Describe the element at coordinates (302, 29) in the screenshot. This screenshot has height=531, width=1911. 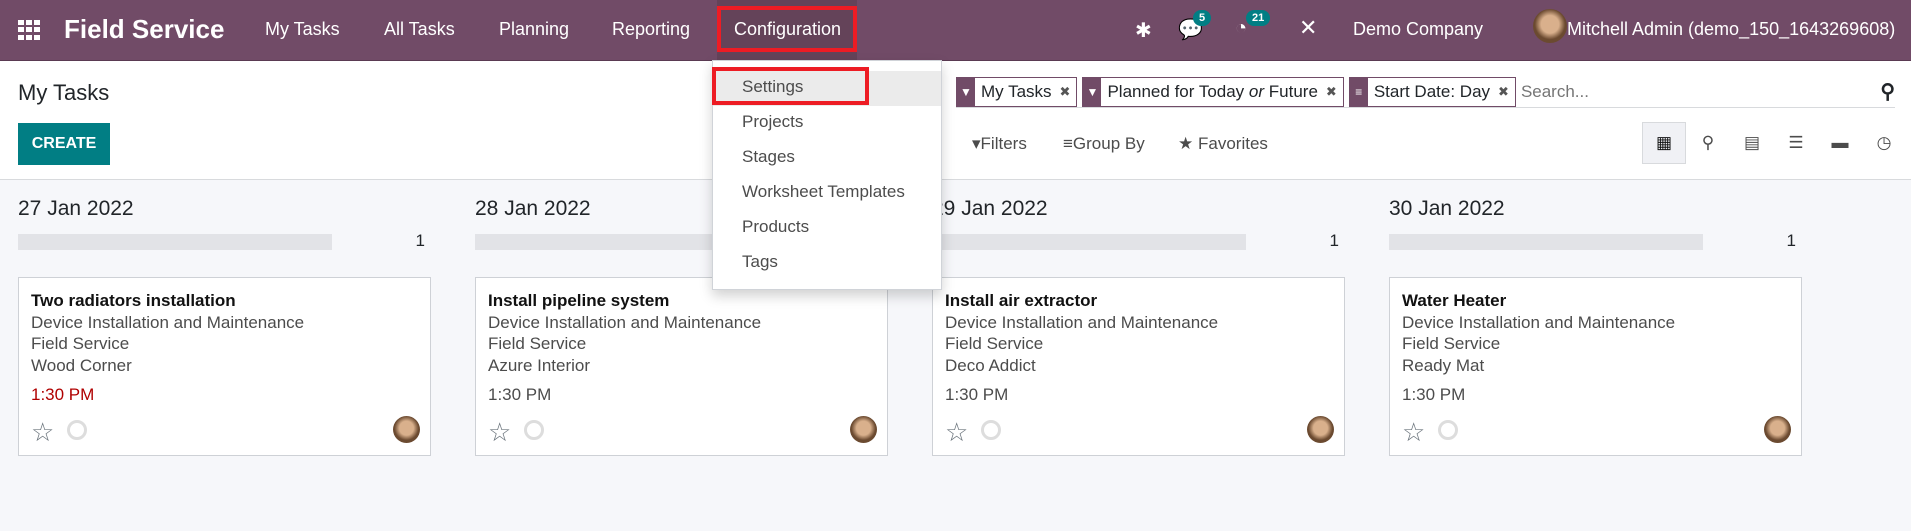
I see `menu-my-tasks: My Tasks` at that location.